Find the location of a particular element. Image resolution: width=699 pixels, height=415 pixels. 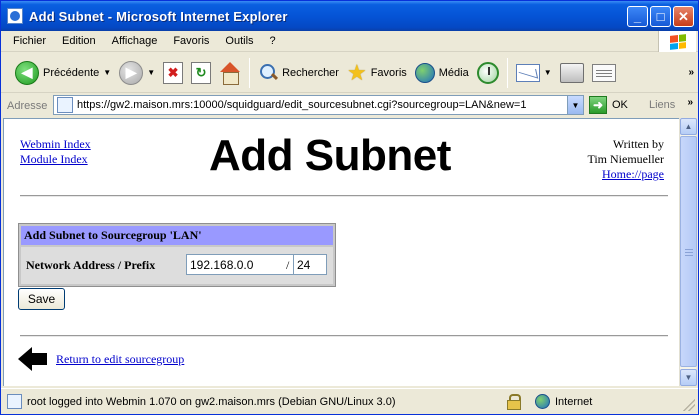

media-button: Média is located at coordinates (442, 73).